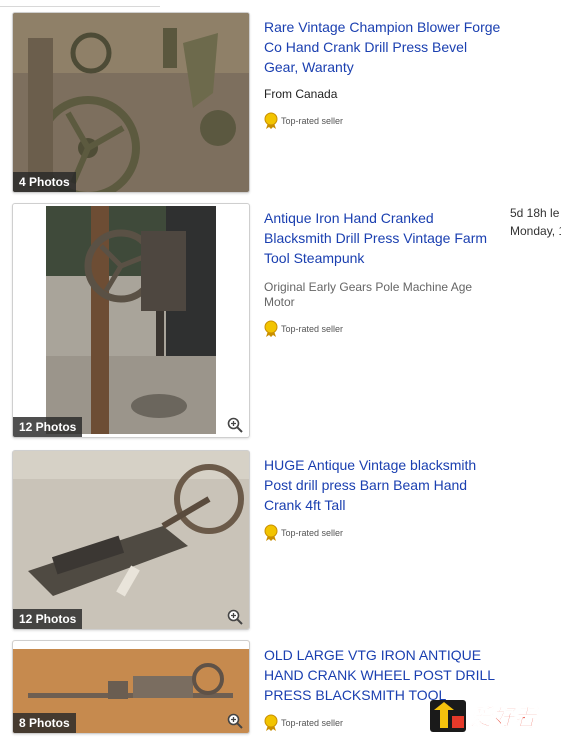 Image resolution: width=561 pixels, height=738 pixels. I want to click on end-day: Monday, 1, so click(535, 231).